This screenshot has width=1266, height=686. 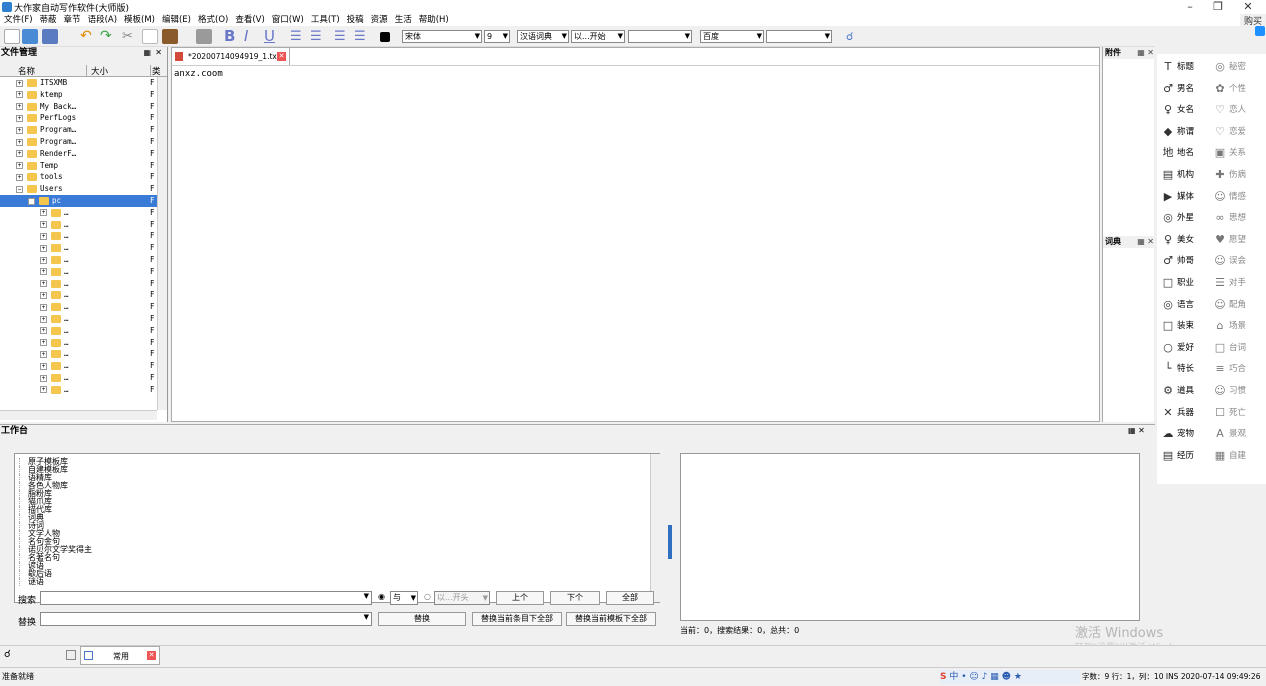 I want to click on col-type: 类, so click(x=155, y=71).